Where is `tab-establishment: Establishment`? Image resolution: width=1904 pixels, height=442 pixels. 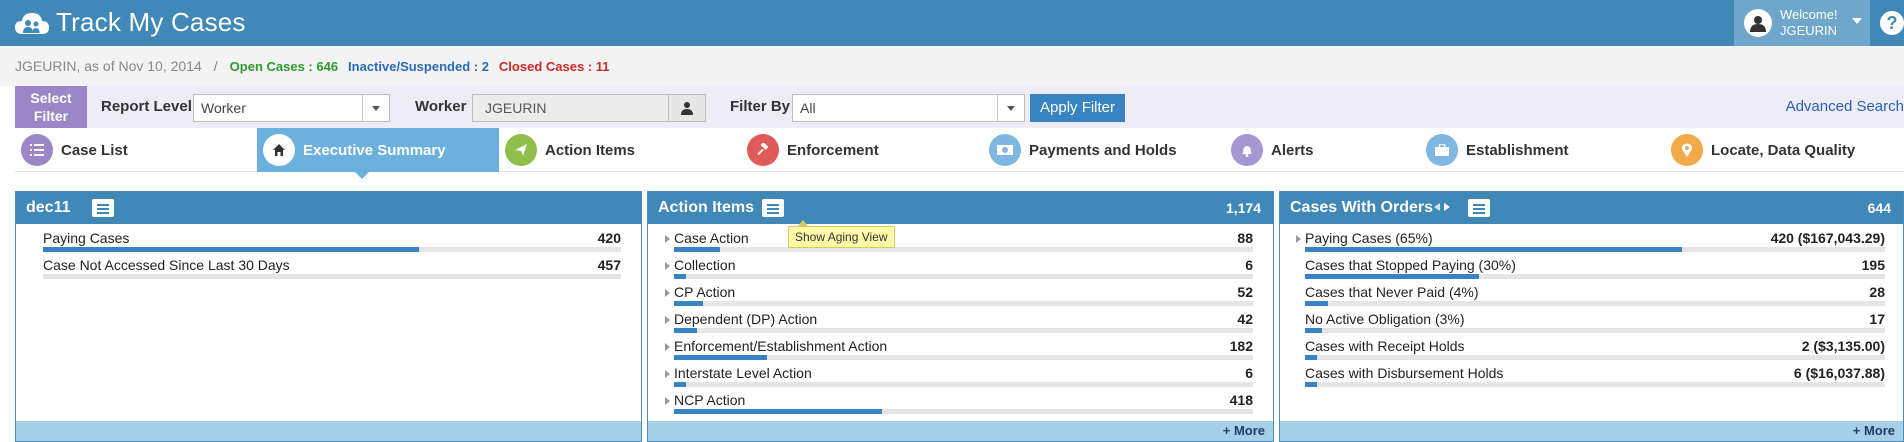
tab-establishment: Establishment is located at coordinates (1542, 150).